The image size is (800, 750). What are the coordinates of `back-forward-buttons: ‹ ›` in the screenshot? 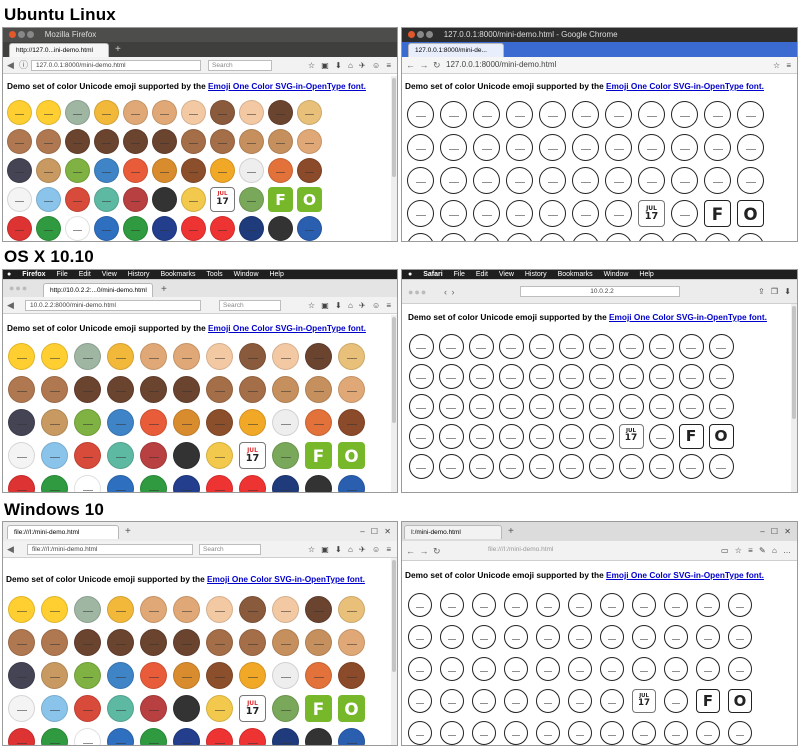 It's located at (450, 291).